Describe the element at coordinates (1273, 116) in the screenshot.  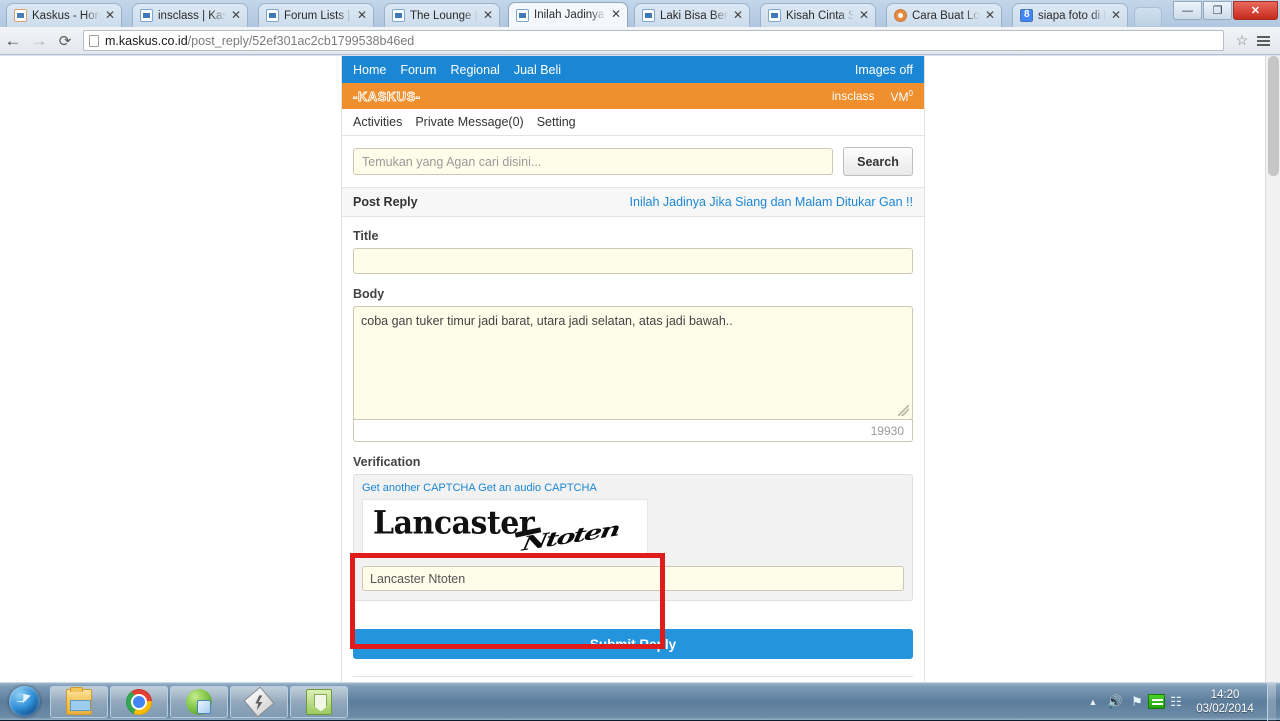
I see `scrollbar-thumb` at that location.